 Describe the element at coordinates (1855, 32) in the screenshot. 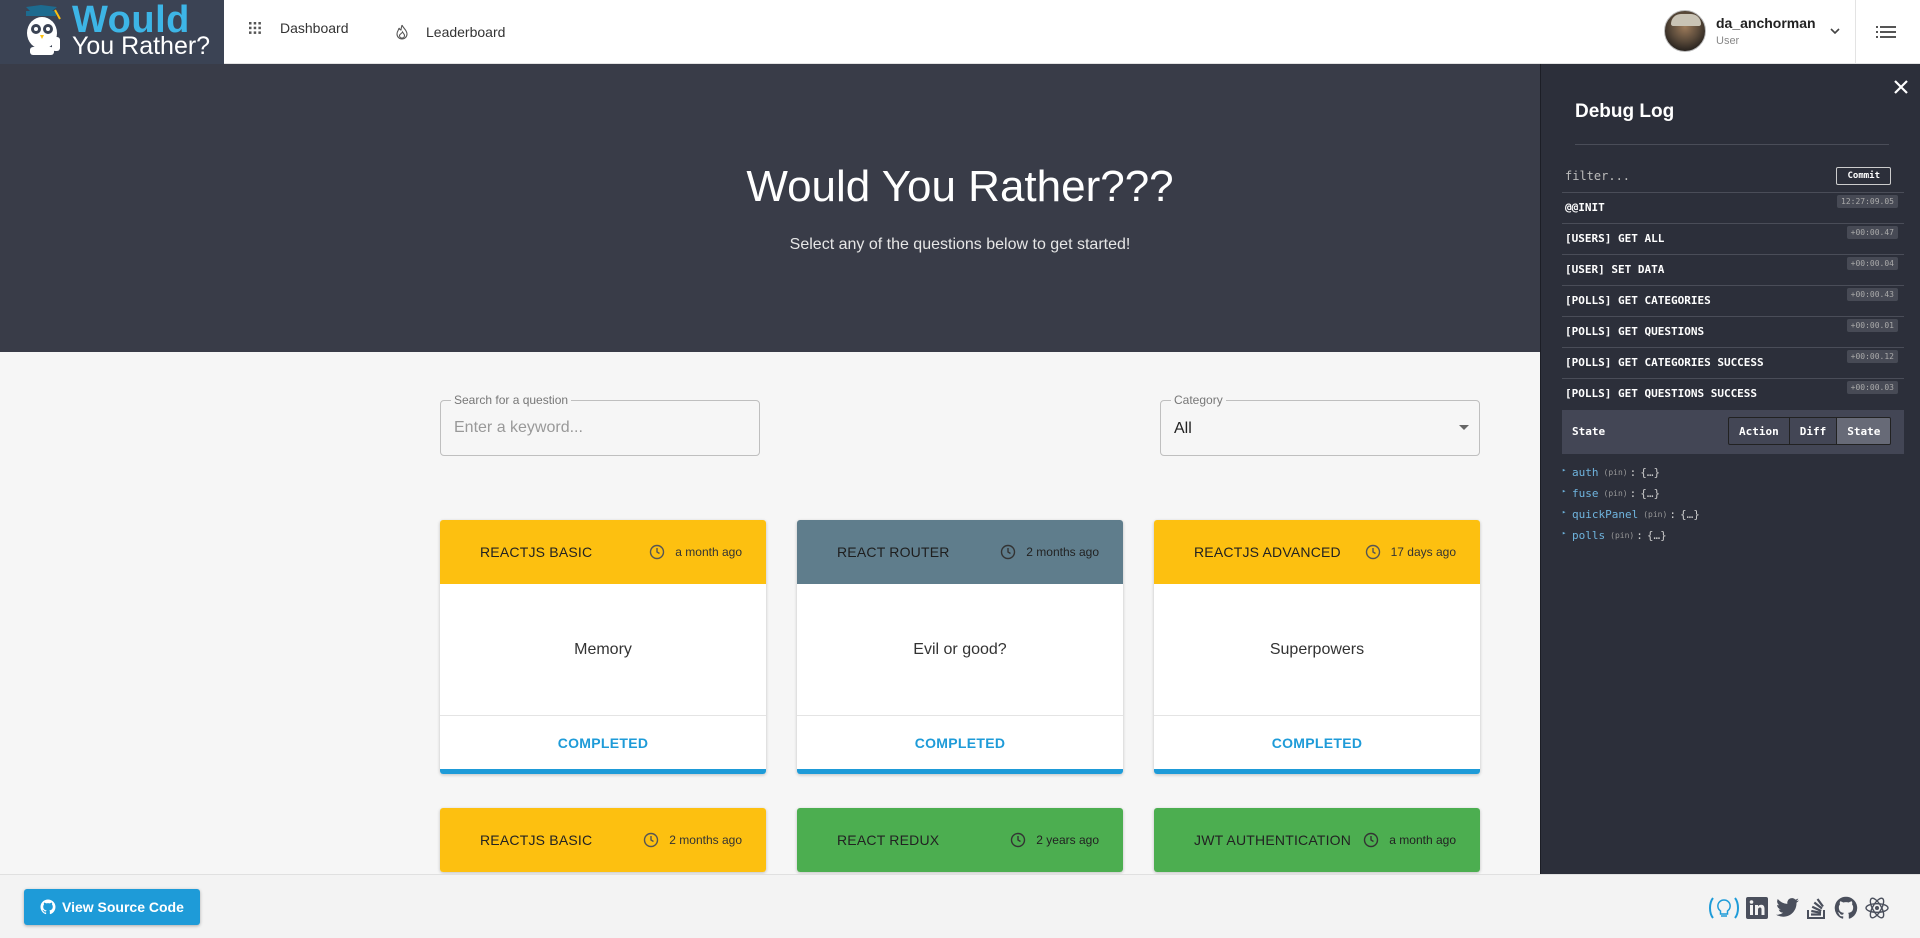

I see `toolbar-divider` at that location.